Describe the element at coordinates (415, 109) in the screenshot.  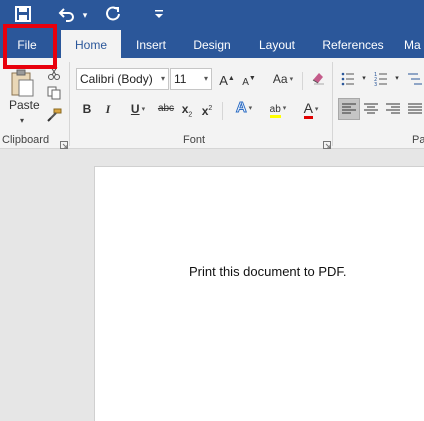
I see `justify-icon` at that location.